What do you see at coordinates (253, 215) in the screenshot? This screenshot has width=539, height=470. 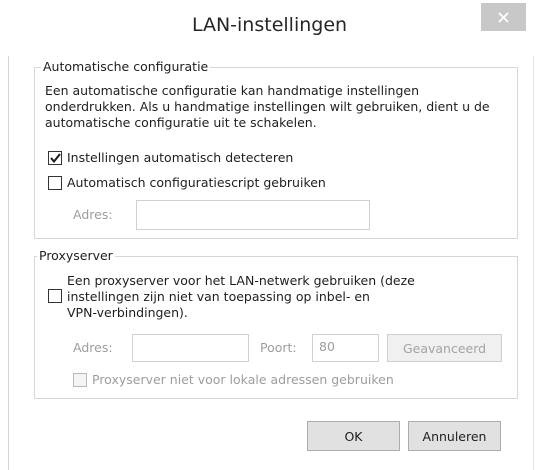 I see `script-address-input` at bounding box center [253, 215].